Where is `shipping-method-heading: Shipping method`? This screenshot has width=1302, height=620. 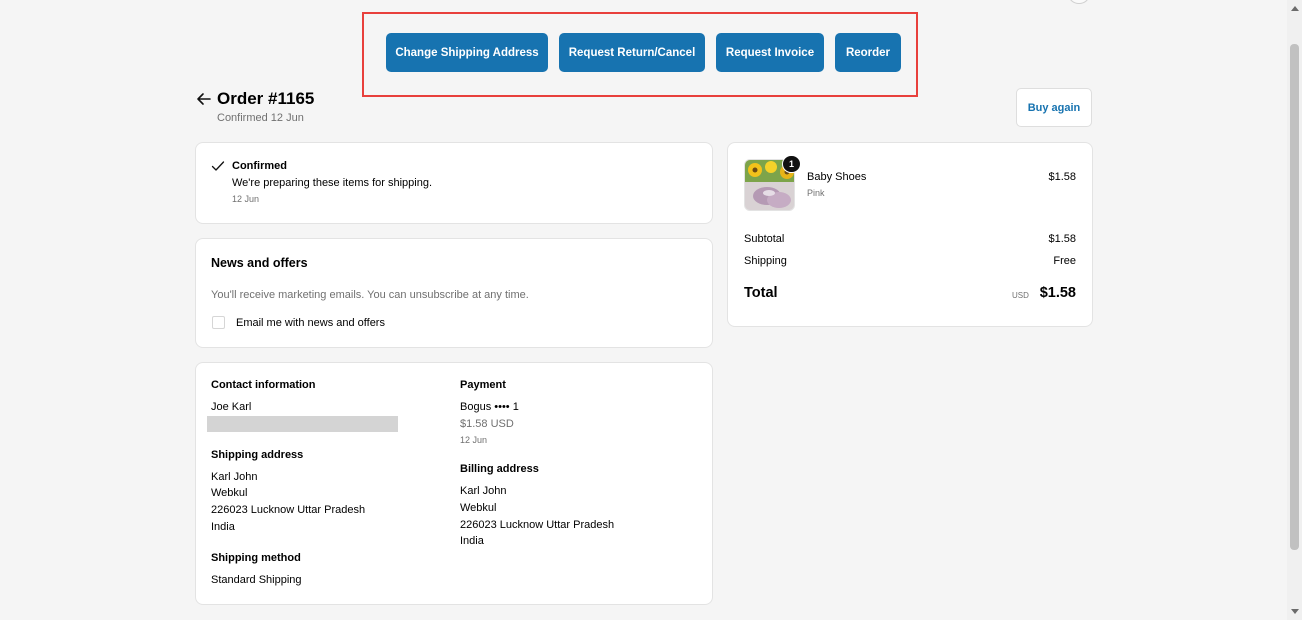
shipping-method-heading: Shipping method is located at coordinates (256, 558).